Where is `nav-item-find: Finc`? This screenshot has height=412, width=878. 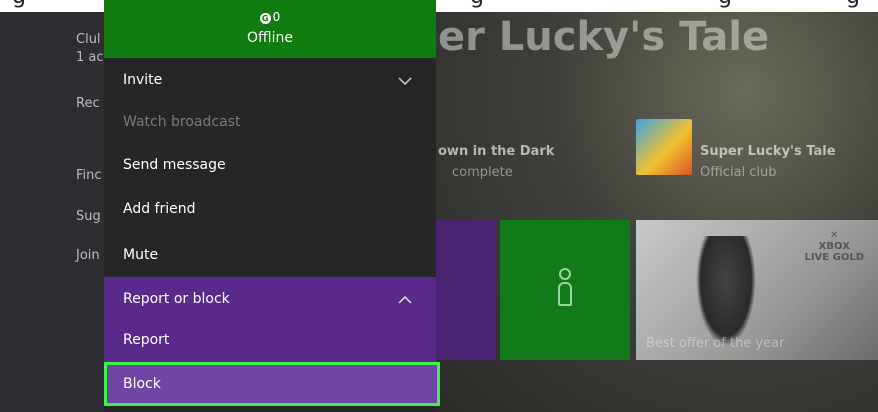
nav-item-find: Finc is located at coordinates (89, 175).